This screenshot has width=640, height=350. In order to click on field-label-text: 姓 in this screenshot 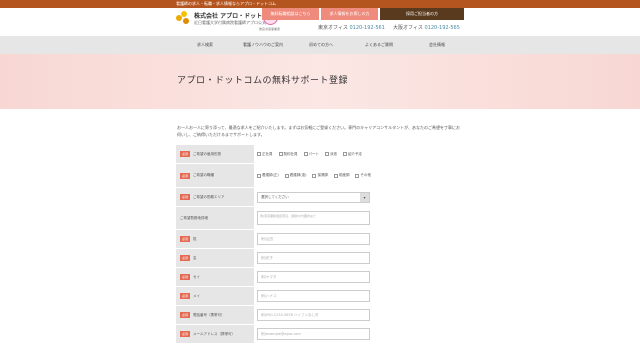, I will do `click(195, 238)`.